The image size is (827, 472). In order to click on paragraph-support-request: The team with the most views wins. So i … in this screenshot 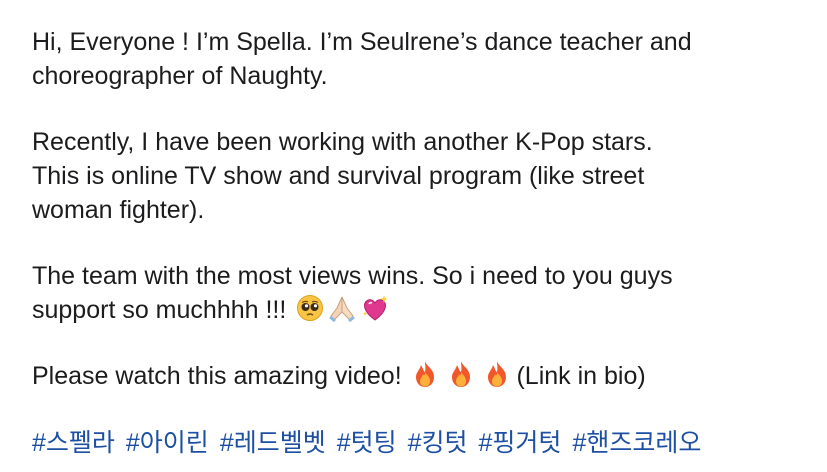, I will do `click(422, 293)`.